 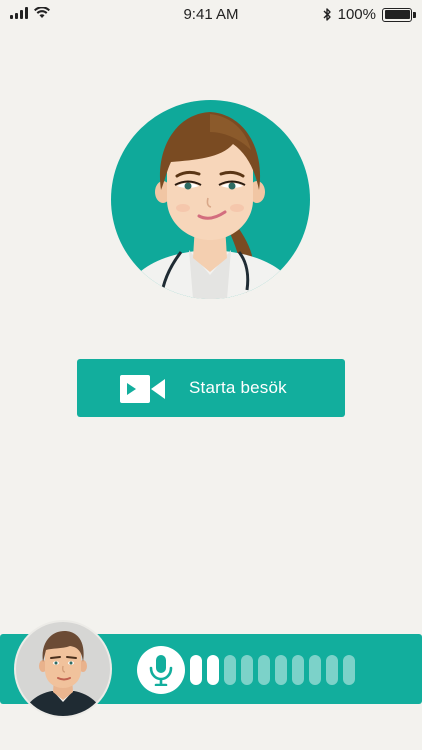 What do you see at coordinates (211, 205) in the screenshot?
I see `doctor-avatar-illustration` at bounding box center [211, 205].